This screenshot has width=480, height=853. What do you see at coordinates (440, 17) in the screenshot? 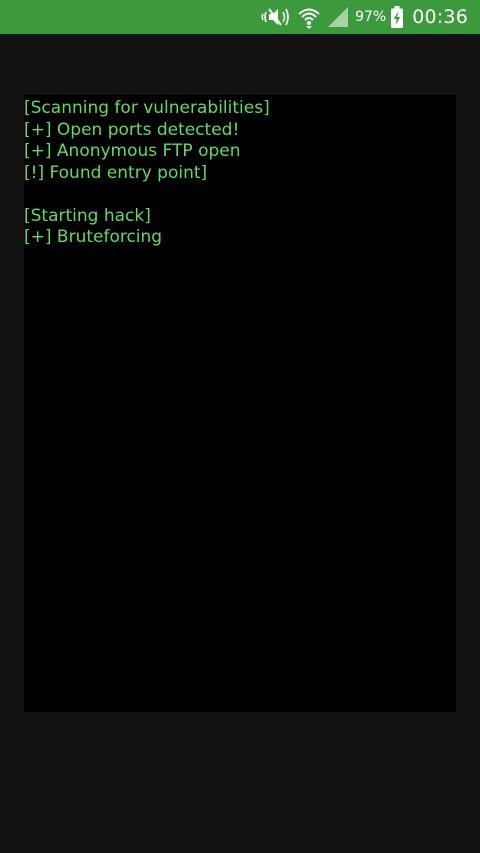
I see `clock: 00:36` at bounding box center [440, 17].